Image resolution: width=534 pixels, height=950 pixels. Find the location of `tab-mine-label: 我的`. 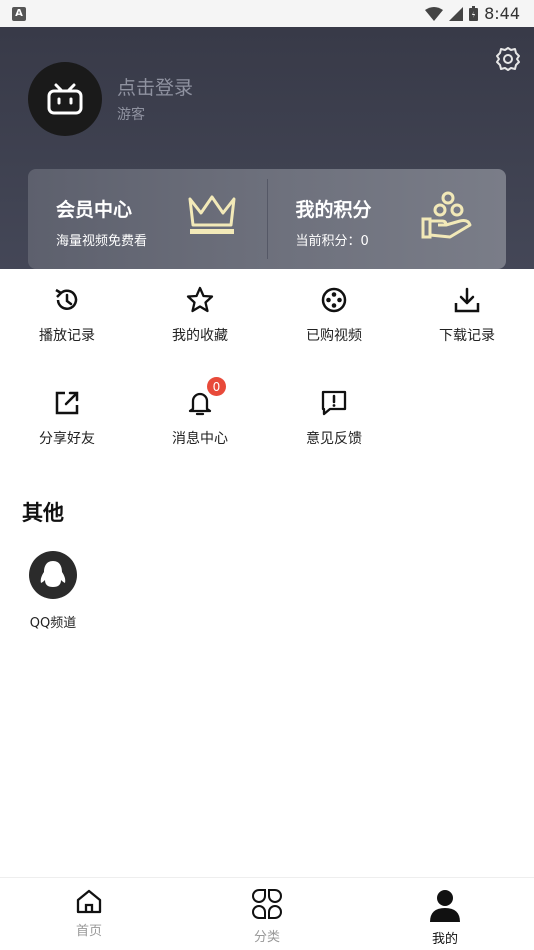

tab-mine-label: 我的 is located at coordinates (444, 939).